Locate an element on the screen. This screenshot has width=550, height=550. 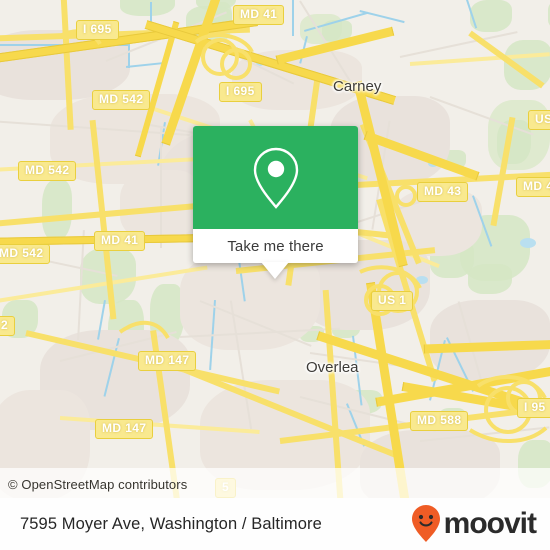
place-label-overlea: Overlea is located at coordinates (332, 367).